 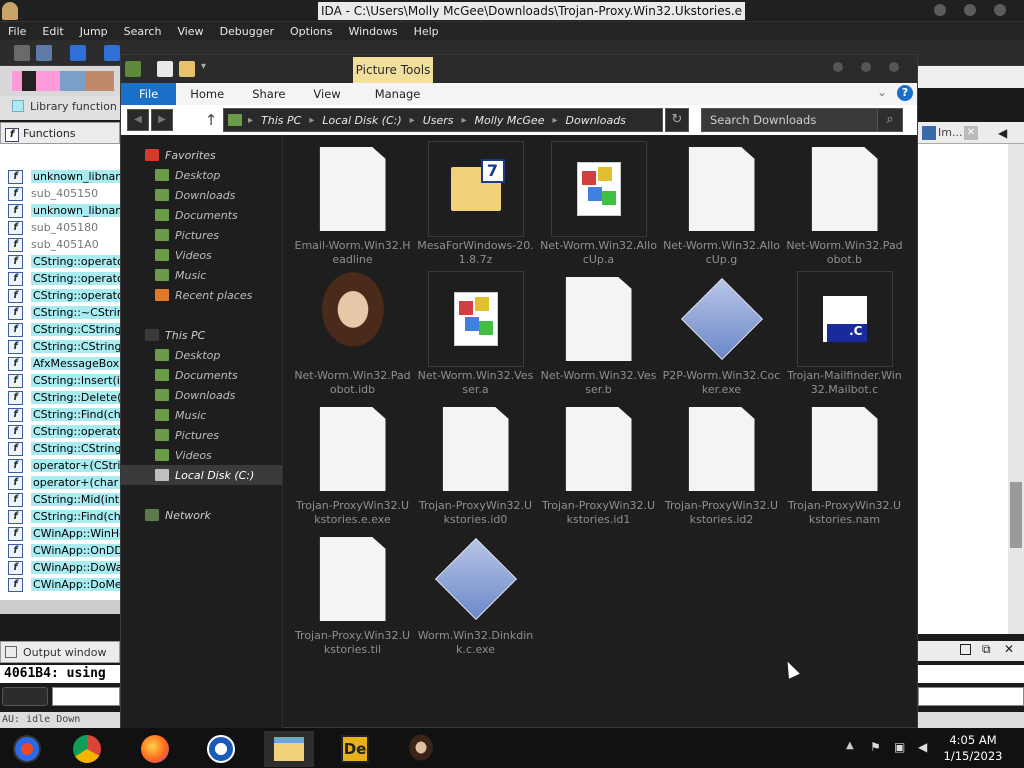 What do you see at coordinates (60, 363) in the screenshot?
I see `function-row: f AfxMessageBox(c` at bounding box center [60, 363].